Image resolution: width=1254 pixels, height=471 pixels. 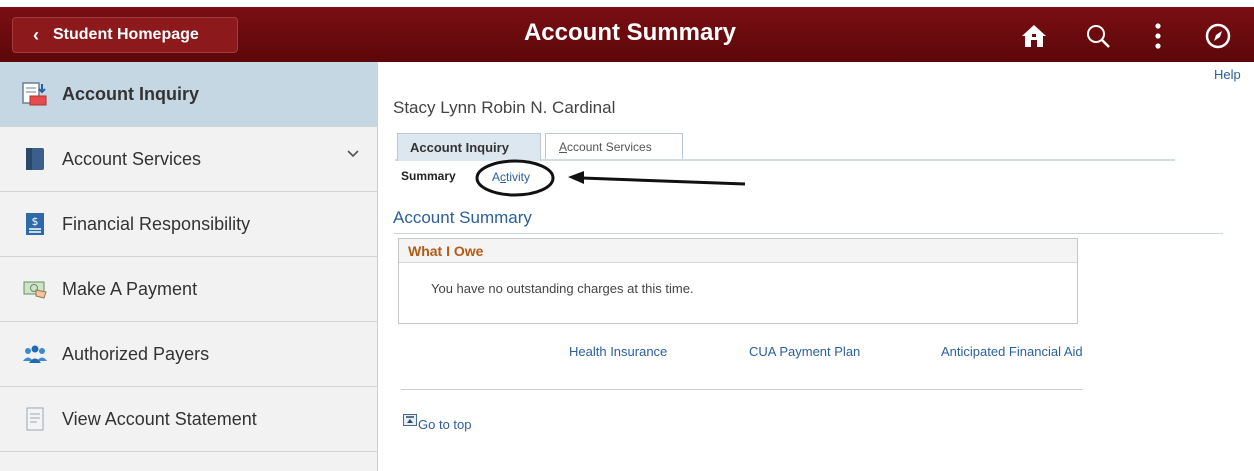 What do you see at coordinates (738, 251) in the screenshot?
I see `what-i-owe-title: What I Owe` at bounding box center [738, 251].